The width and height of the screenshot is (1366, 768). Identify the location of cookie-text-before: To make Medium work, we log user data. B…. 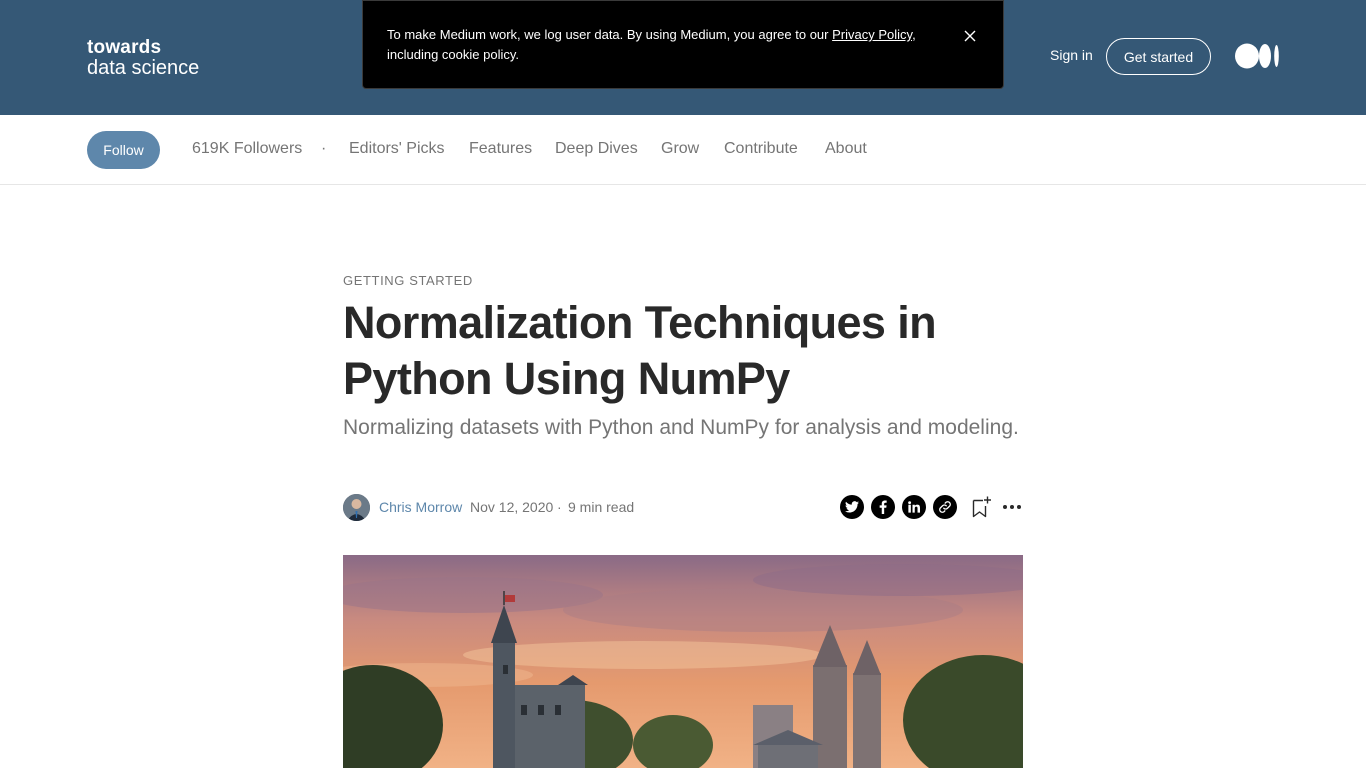
(610, 34).